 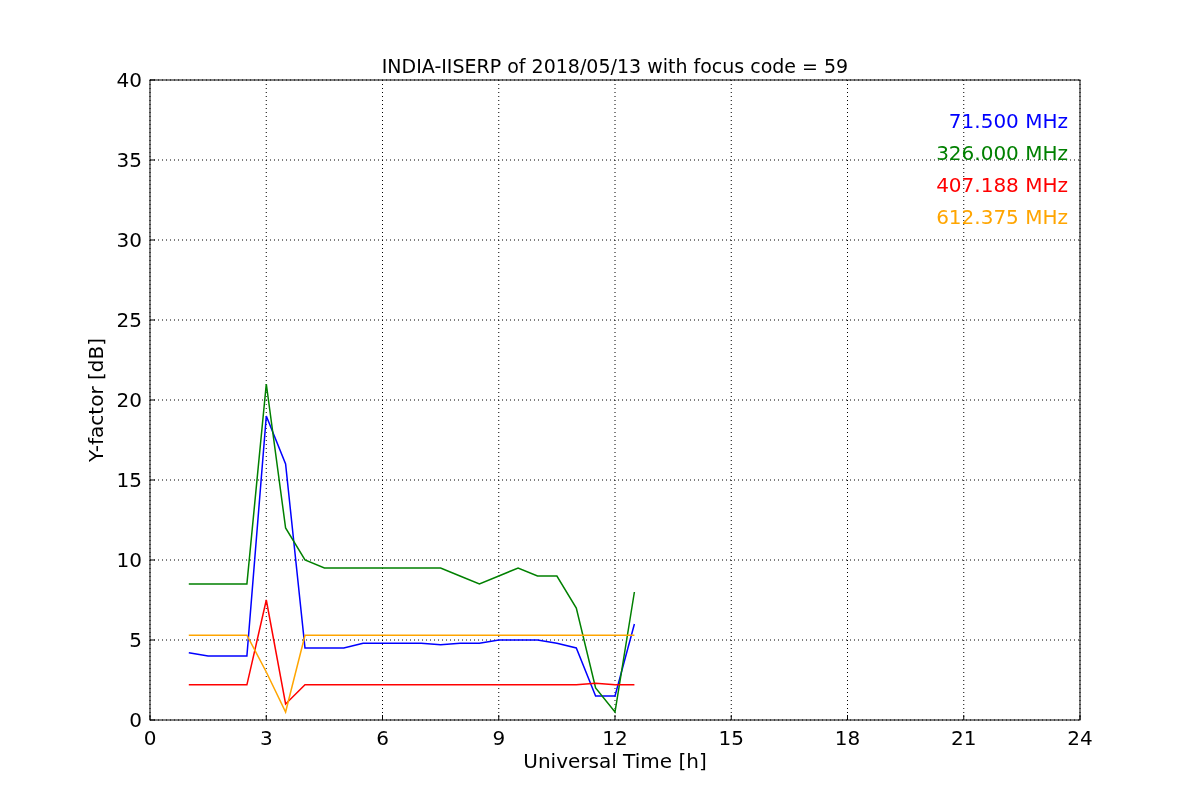 What do you see at coordinates (964, 738) in the screenshot?
I see `x-tick-label: 21` at bounding box center [964, 738].